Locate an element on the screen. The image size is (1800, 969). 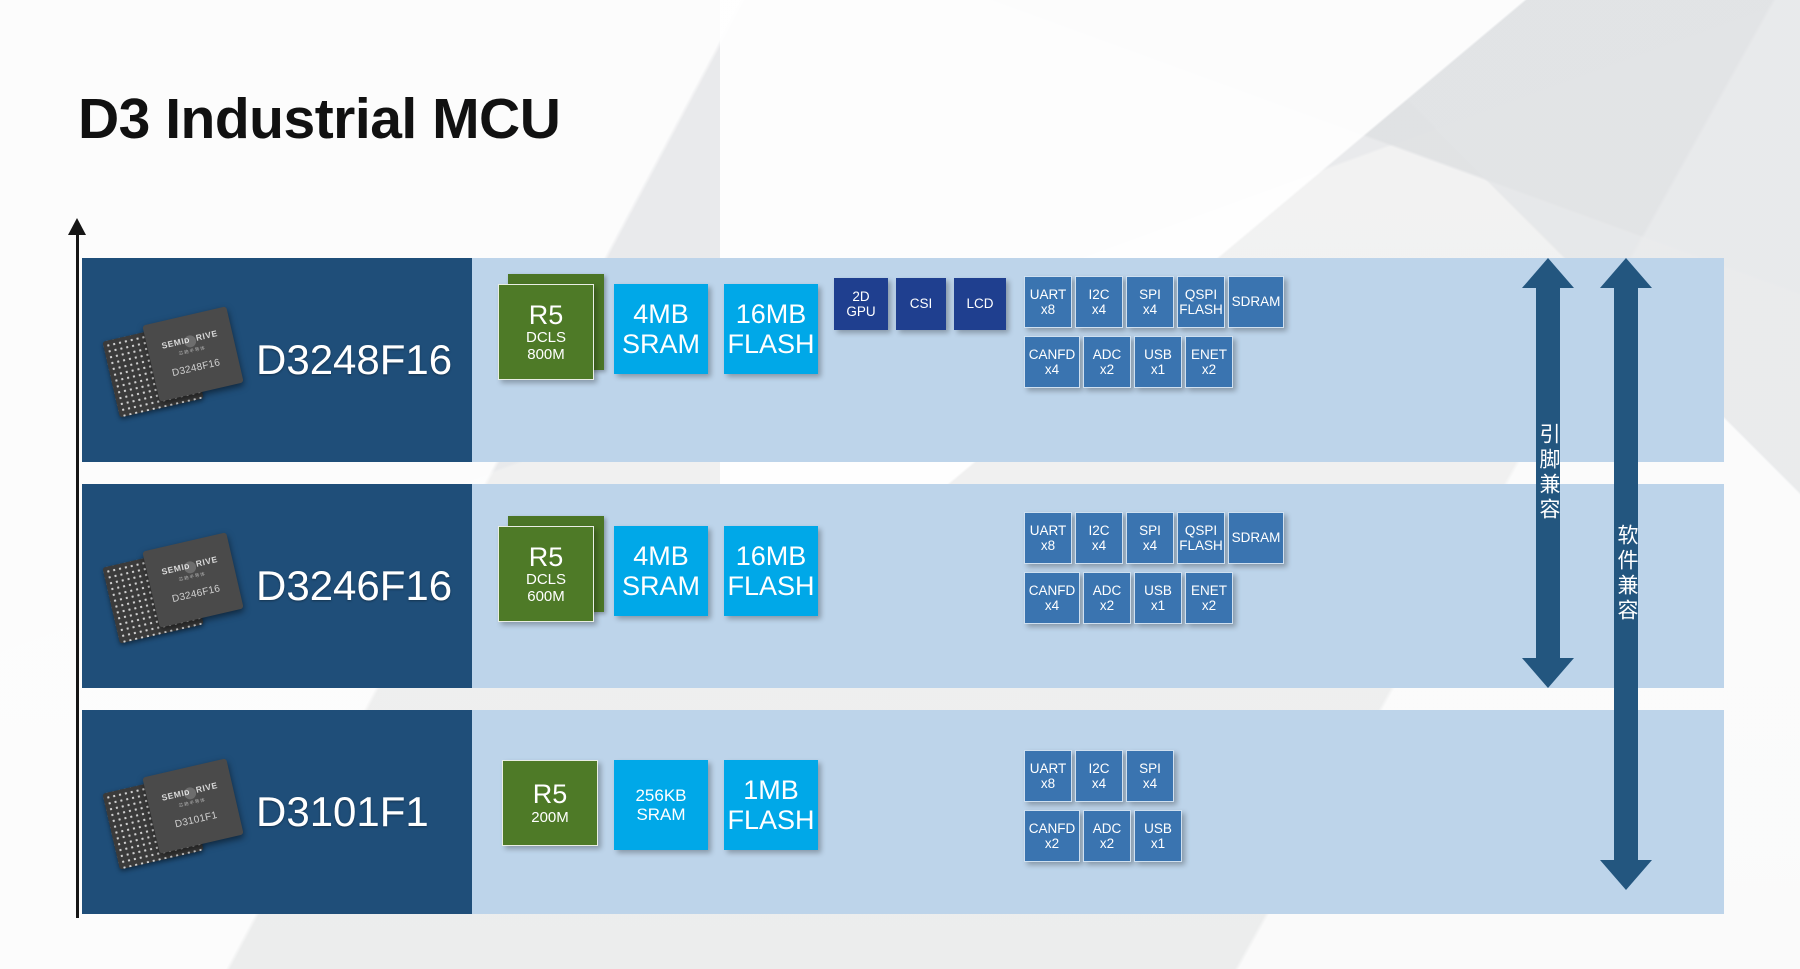
chip-part-marking: D3101F1 is located at coordinates (196, 820).